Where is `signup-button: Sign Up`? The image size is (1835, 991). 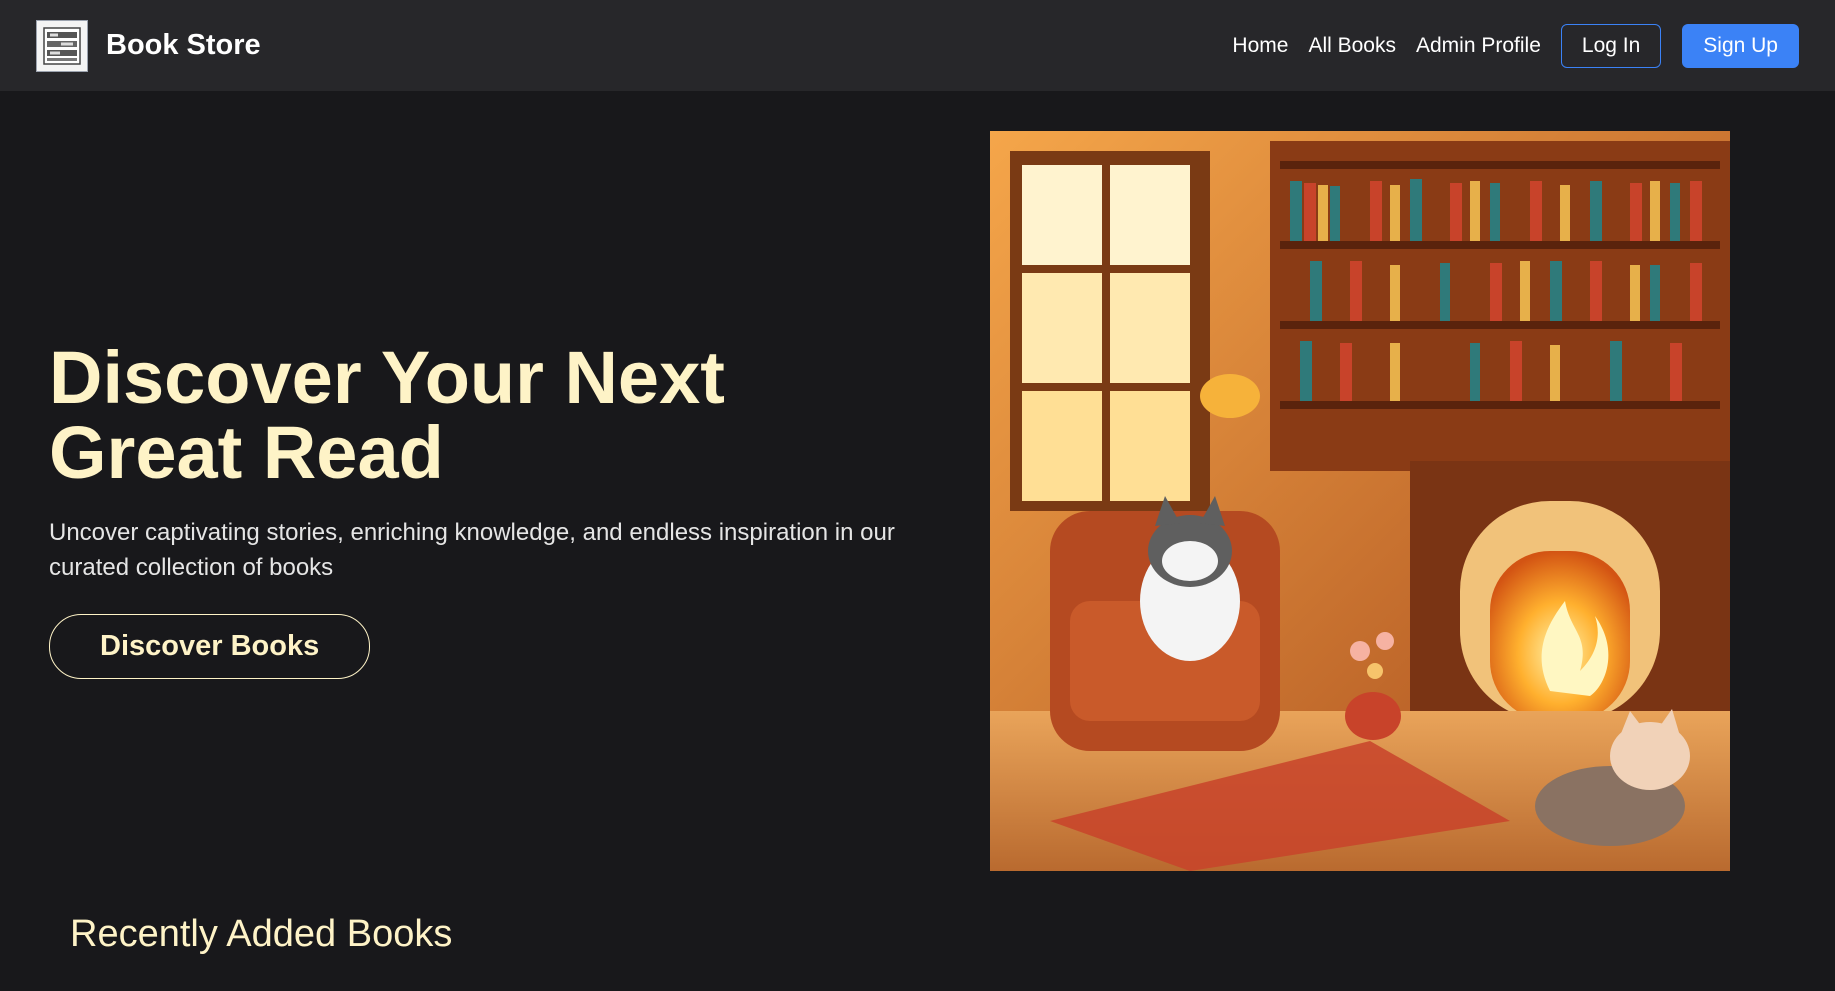 signup-button: Sign Up is located at coordinates (1740, 45).